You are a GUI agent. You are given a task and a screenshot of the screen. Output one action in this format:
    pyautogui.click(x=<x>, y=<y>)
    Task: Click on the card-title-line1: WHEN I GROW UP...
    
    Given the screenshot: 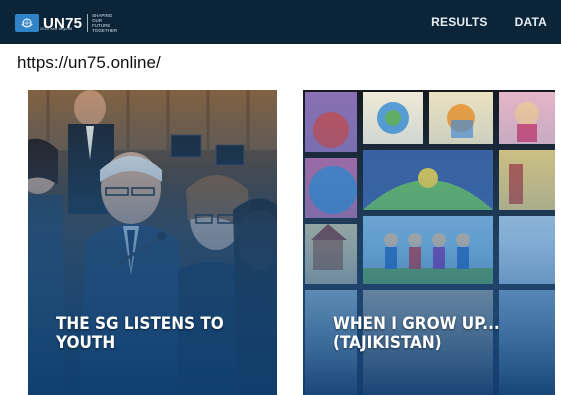 What is the action you would take?
    pyautogui.click(x=416, y=324)
    